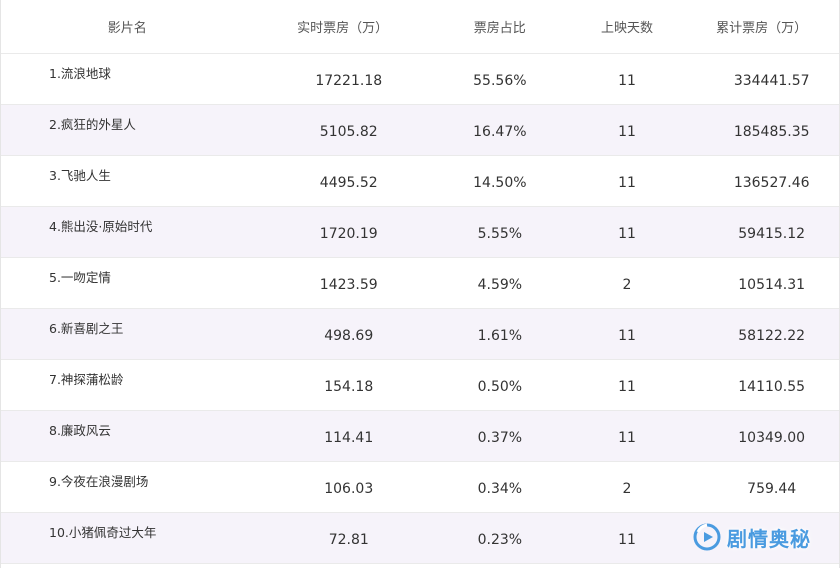 The image size is (840, 568). What do you see at coordinates (772, 489) in the screenshot?
I see `total-box-office: 759.44` at bounding box center [772, 489].